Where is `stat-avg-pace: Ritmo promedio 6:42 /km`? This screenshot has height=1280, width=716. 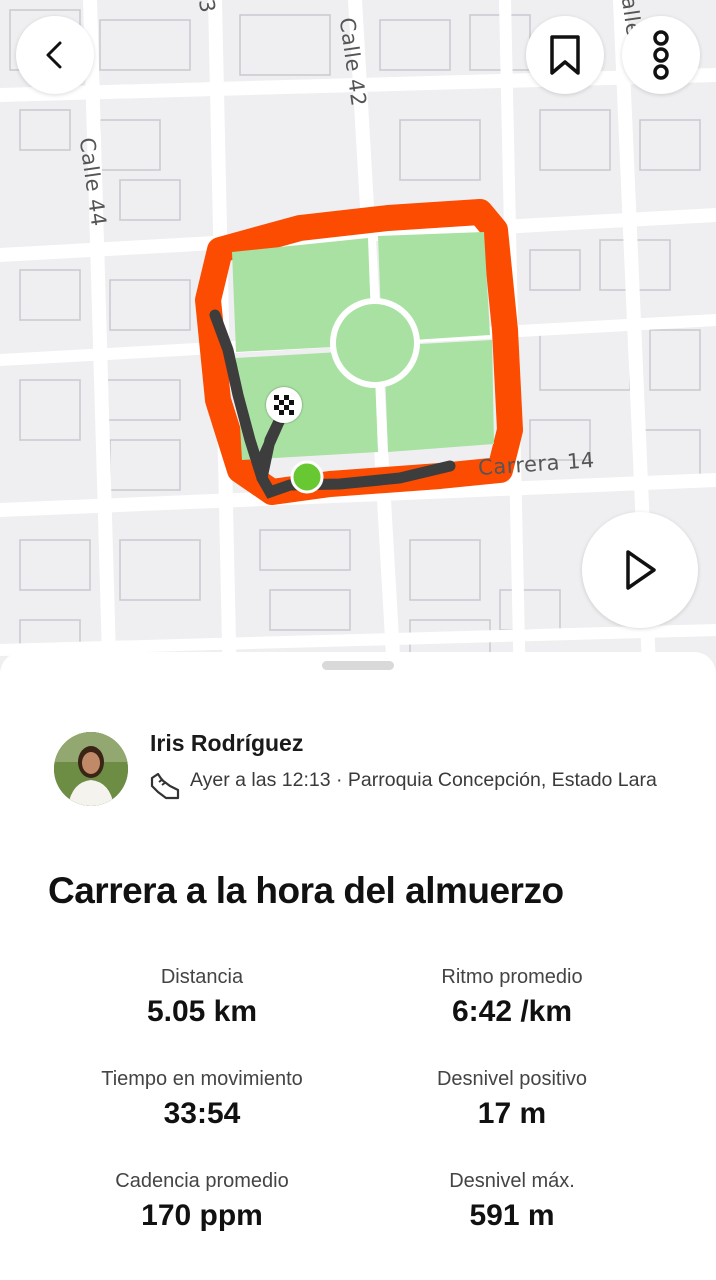 stat-avg-pace: Ritmo promedio 6:42 /km is located at coordinates (512, 997).